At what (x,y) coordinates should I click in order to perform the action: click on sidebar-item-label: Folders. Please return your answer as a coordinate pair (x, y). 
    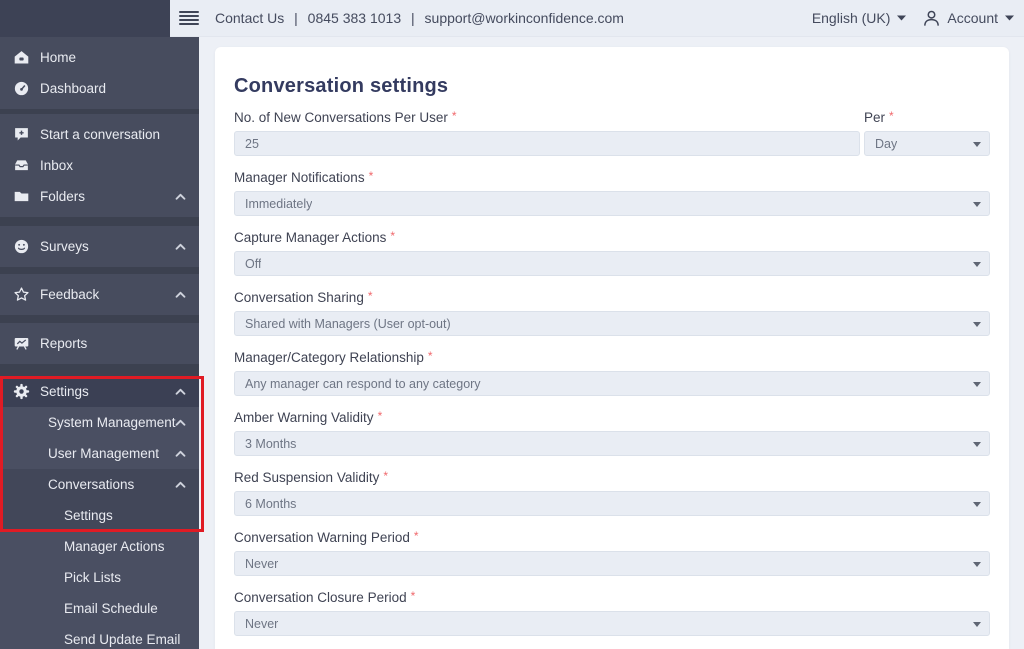
    Looking at the image, I should click on (63, 196).